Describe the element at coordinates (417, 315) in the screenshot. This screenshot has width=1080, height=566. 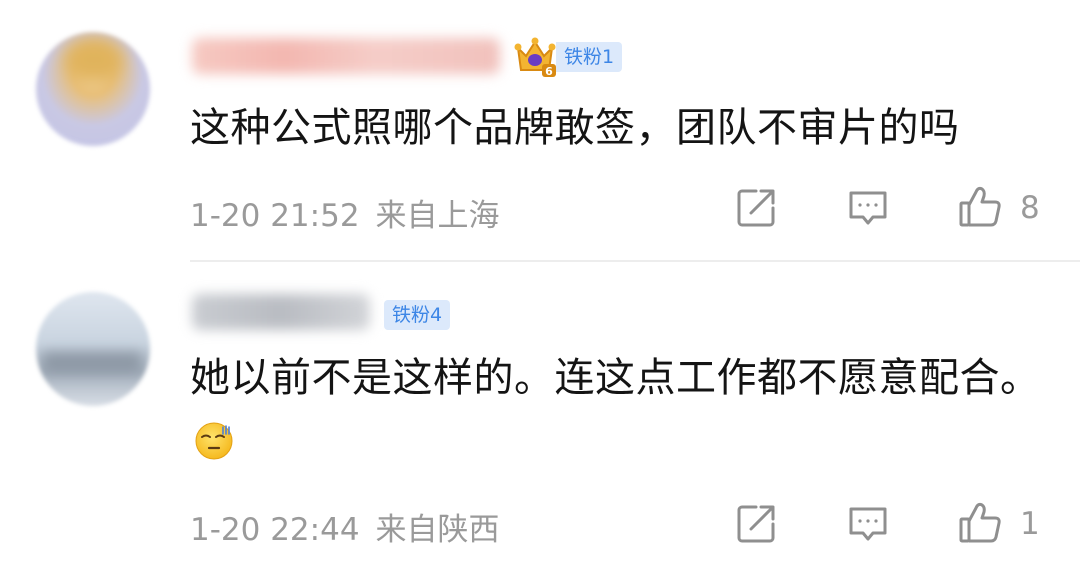
I see `fan-badge: 铁粉4` at that location.